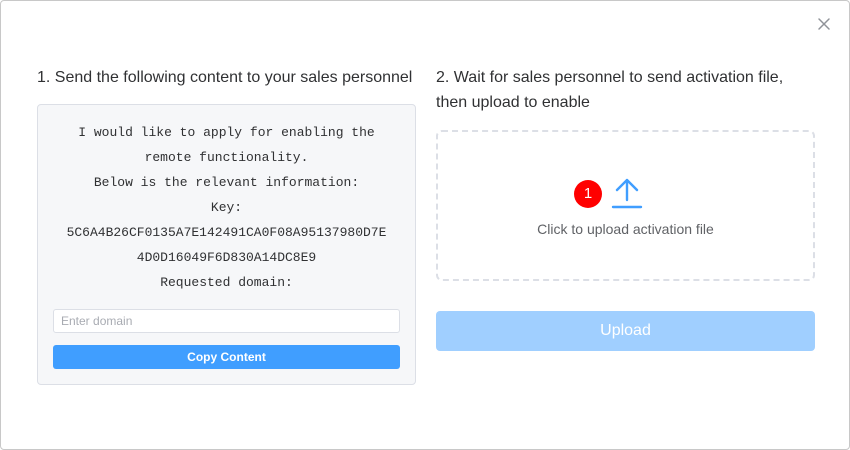  I want to click on info-line: Requested domain:, so click(226, 282).